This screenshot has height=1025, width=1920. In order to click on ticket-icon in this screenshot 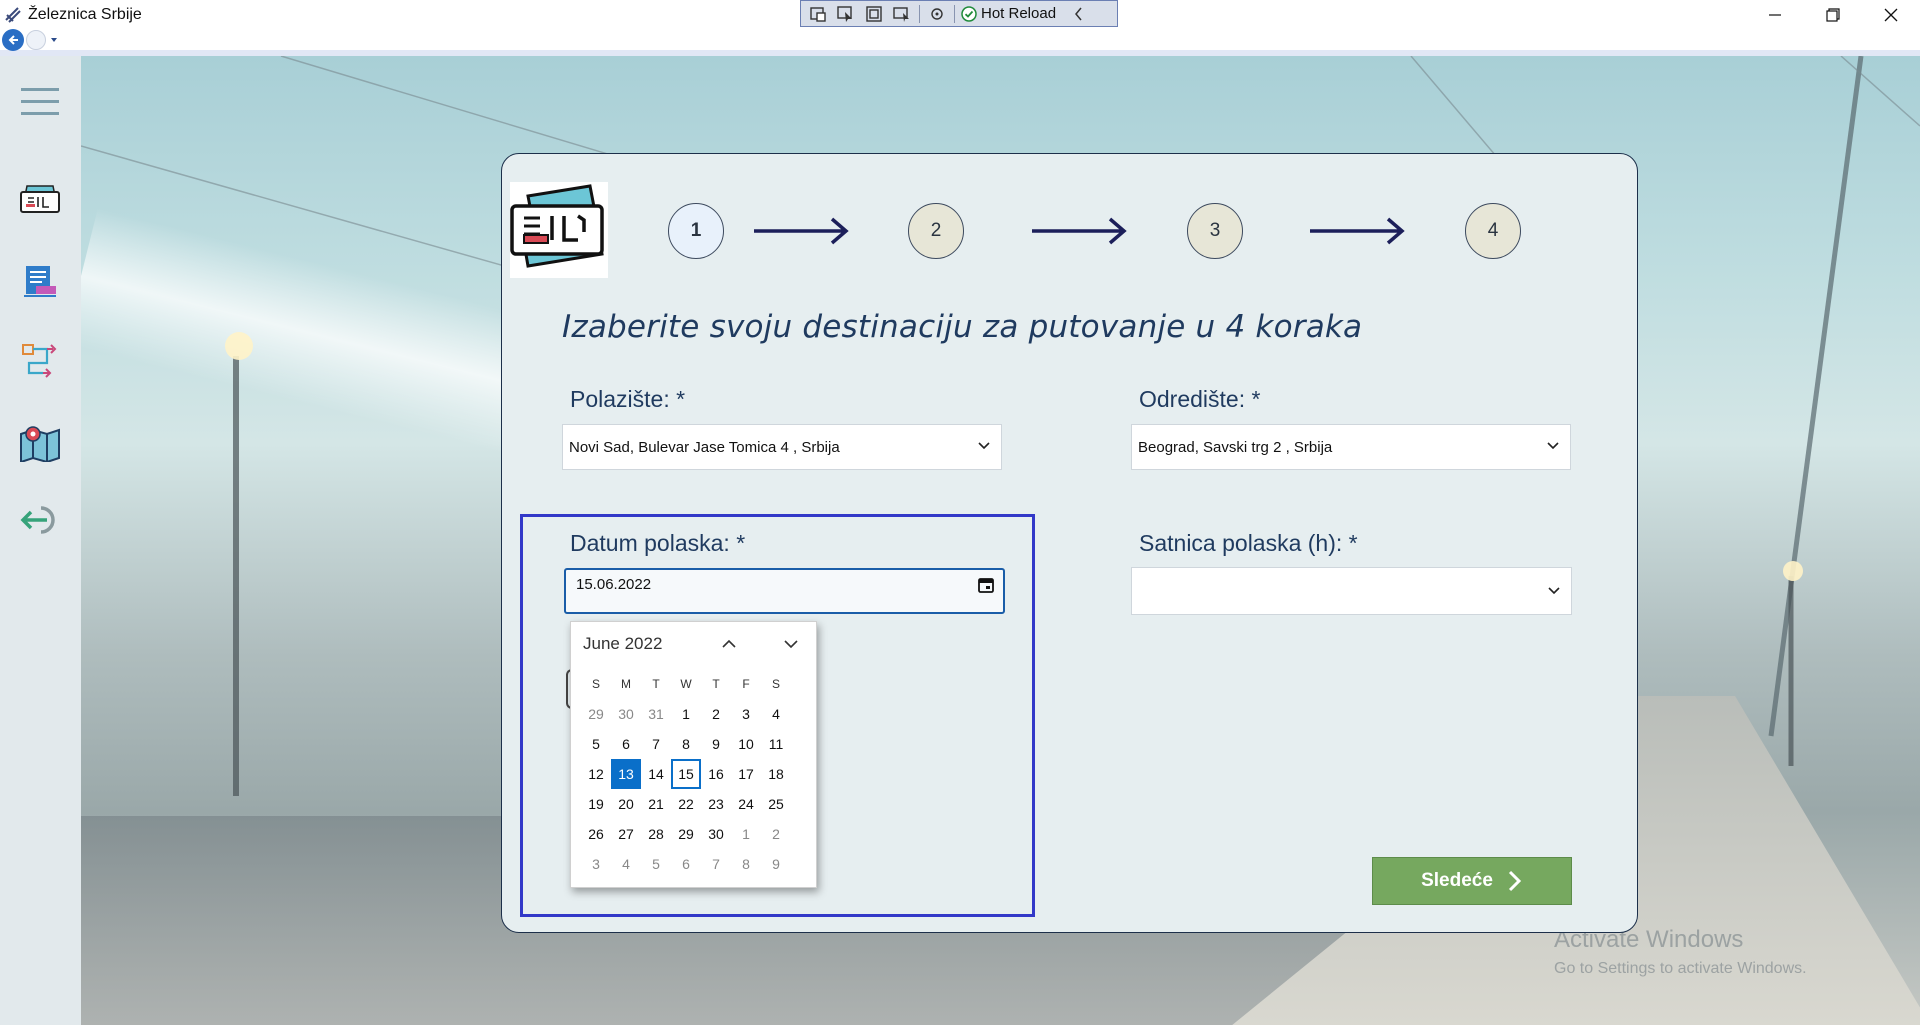, I will do `click(40, 199)`.